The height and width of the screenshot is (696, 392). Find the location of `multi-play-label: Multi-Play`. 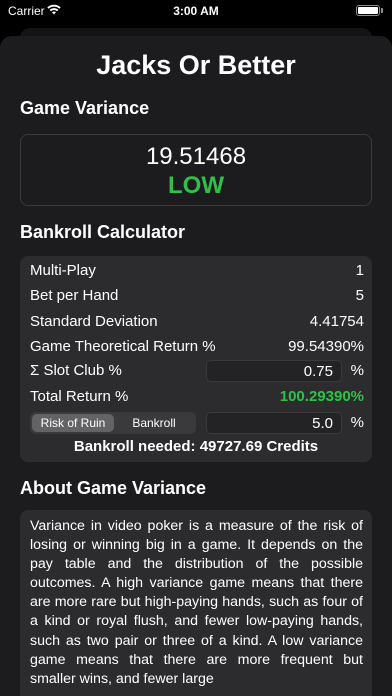

multi-play-label: Multi-Play is located at coordinates (63, 270).